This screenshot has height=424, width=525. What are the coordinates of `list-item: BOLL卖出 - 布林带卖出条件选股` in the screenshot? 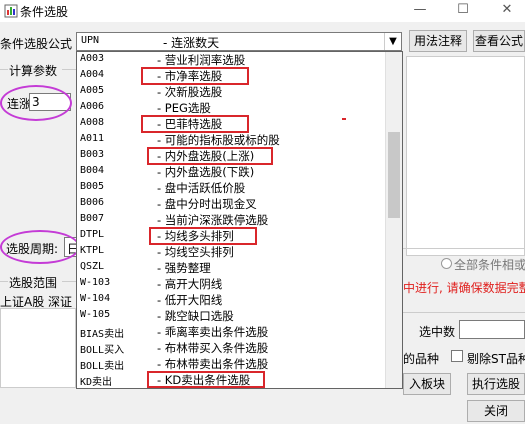 It's located at (232, 364).